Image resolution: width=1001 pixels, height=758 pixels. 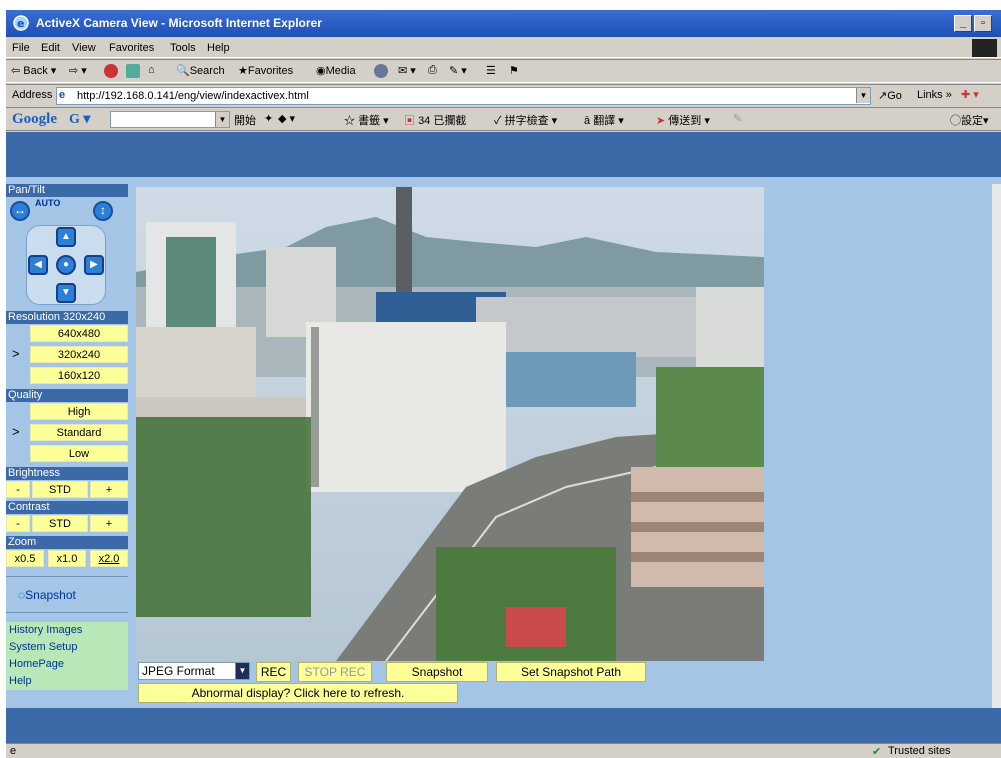 I want to click on set-snapshot-path-button: Set Snapshot Path, so click(x=571, y=672).